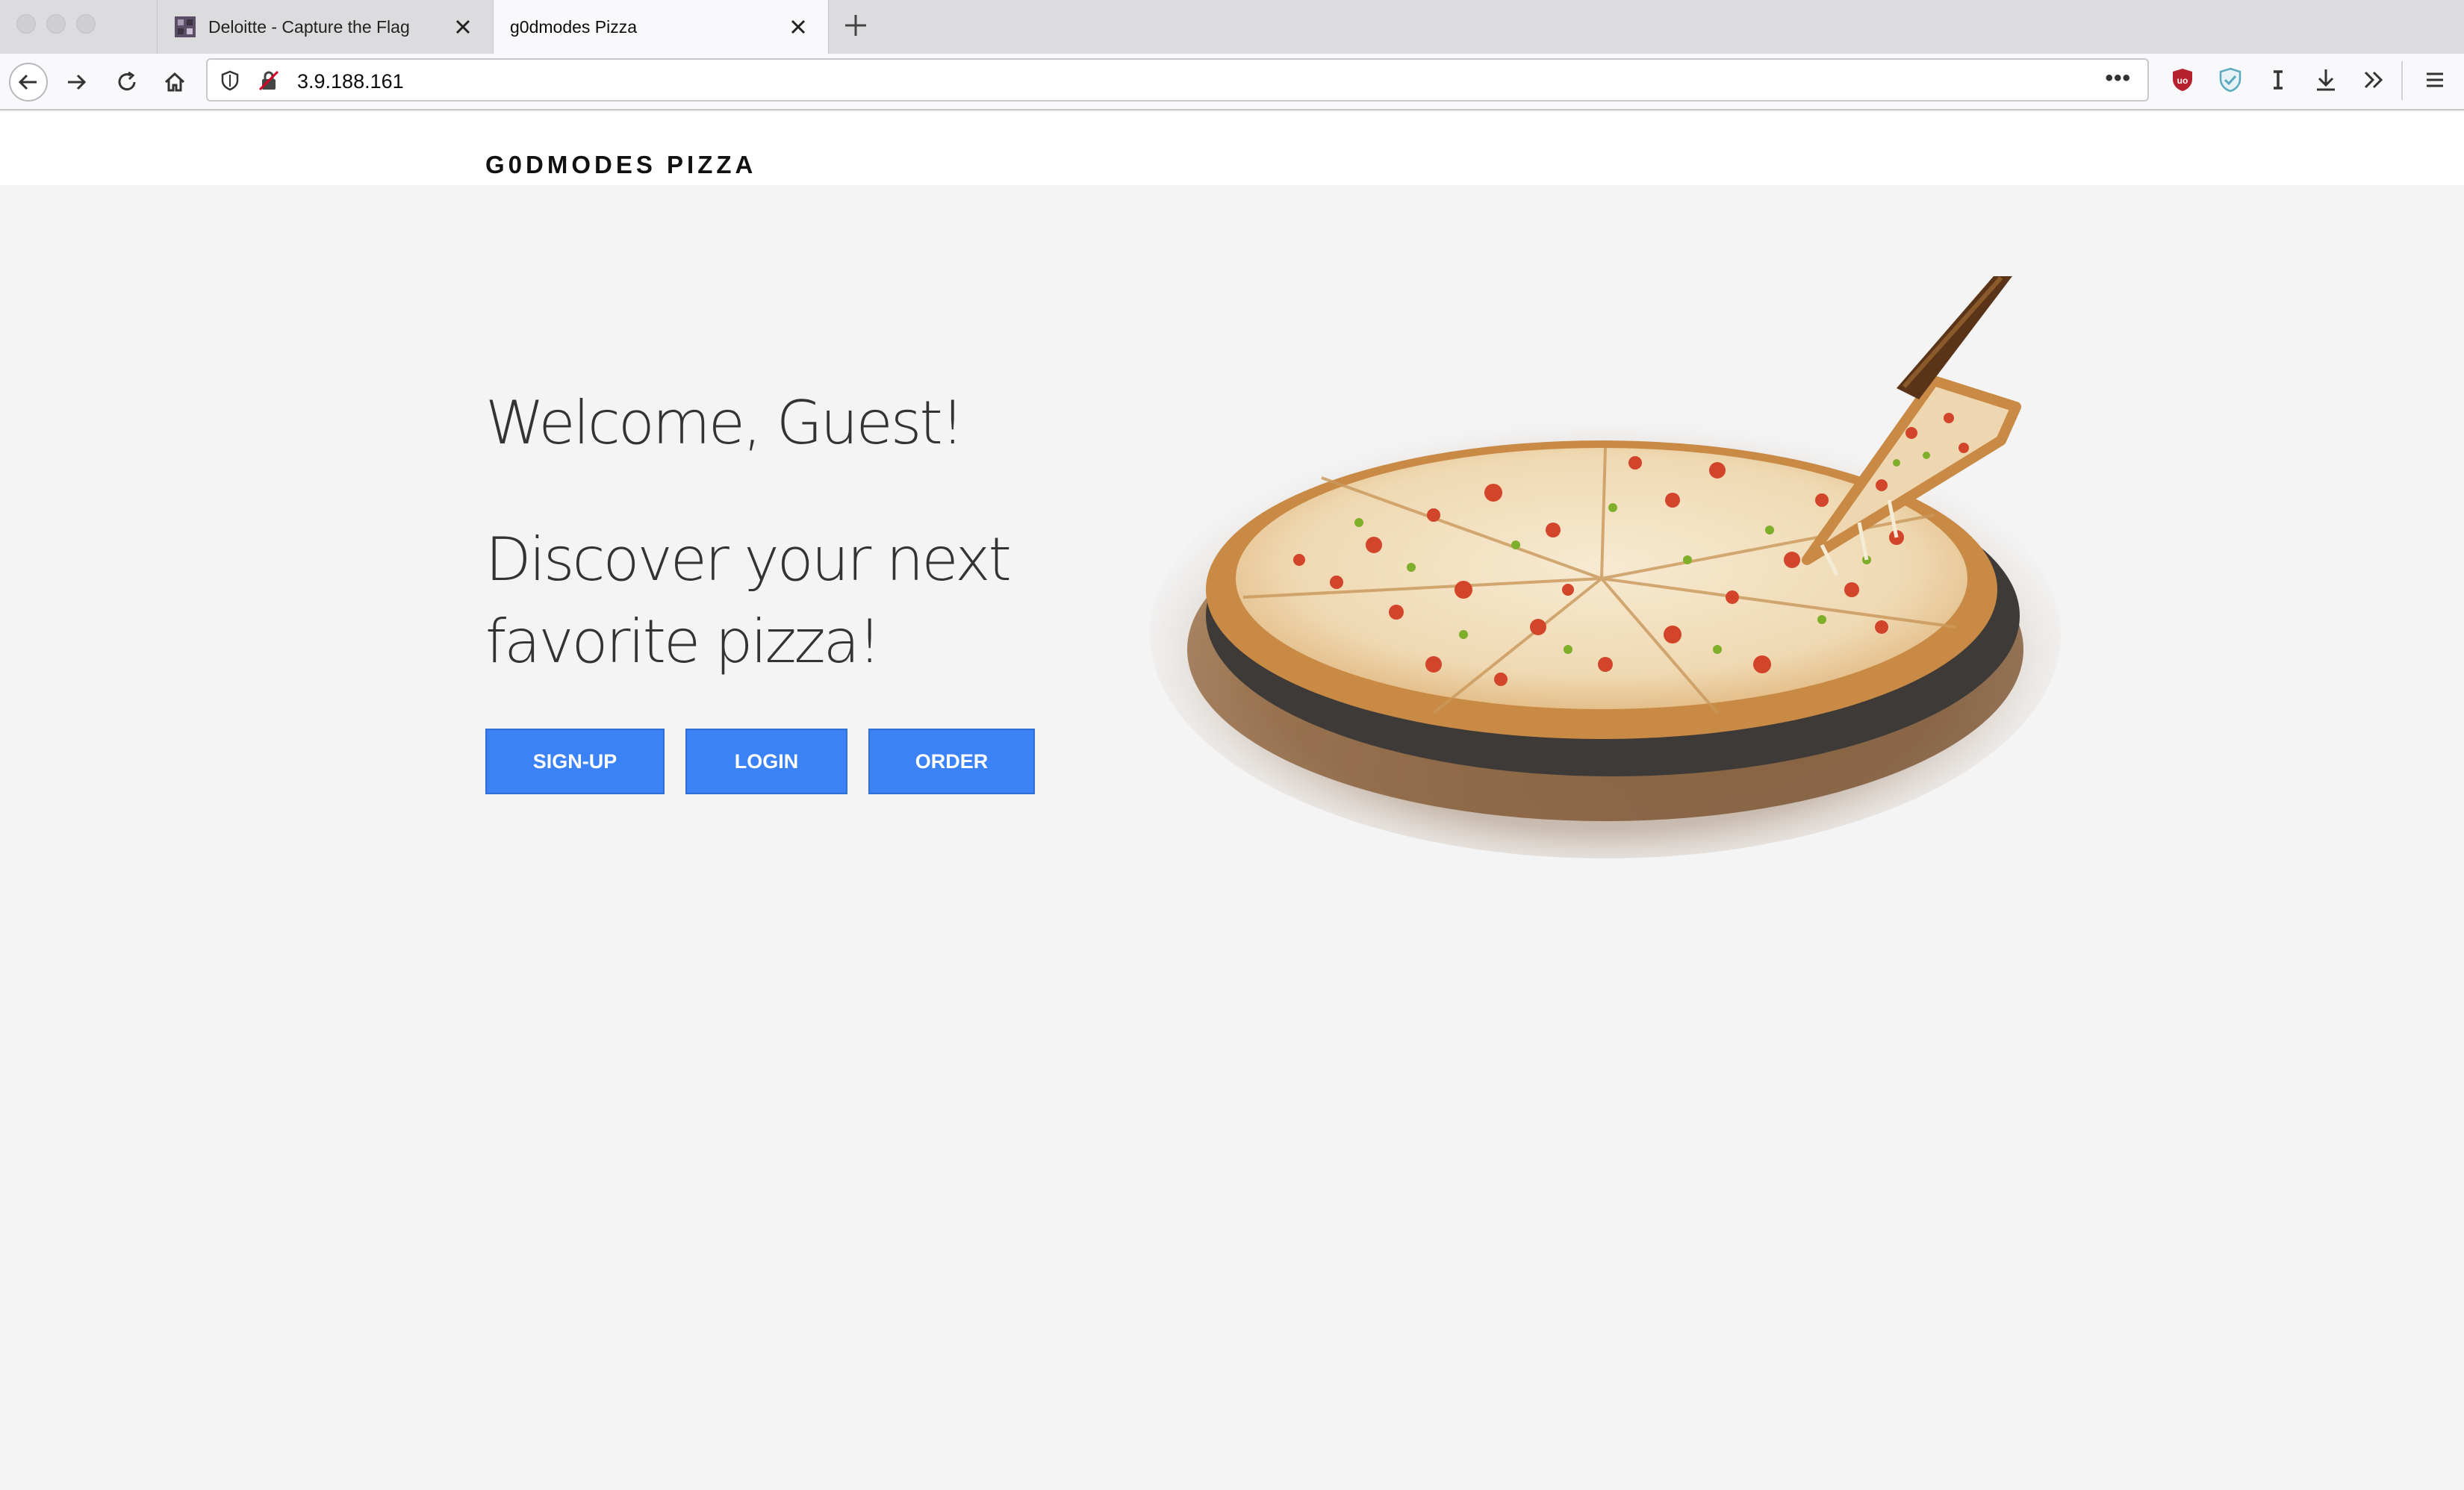  I want to click on welcome-heading: Welcome, Guest!, so click(725, 423).